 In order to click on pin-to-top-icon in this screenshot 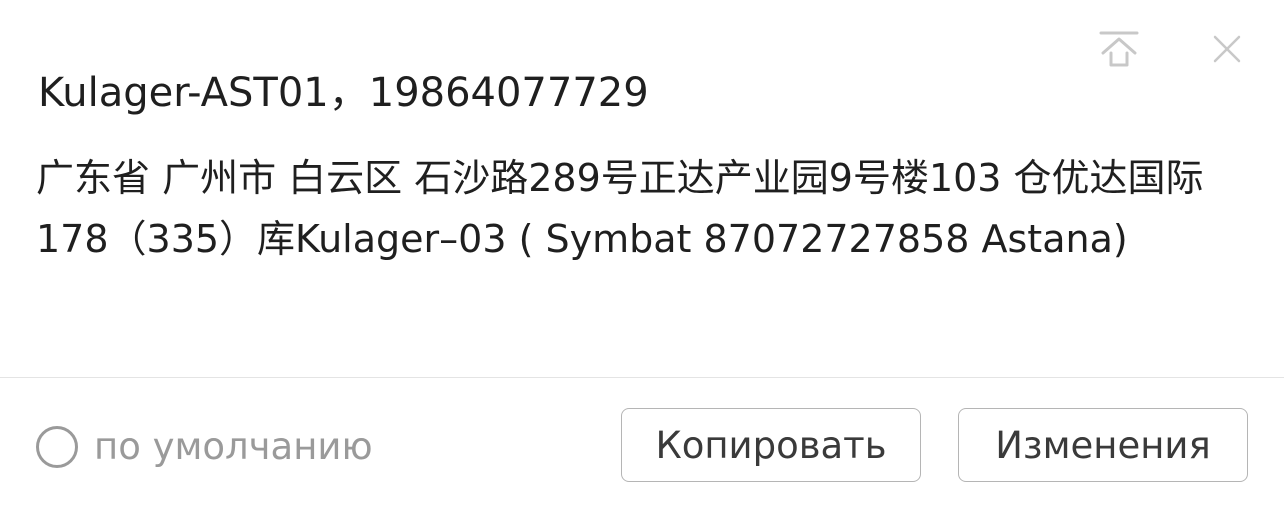, I will do `click(1119, 49)`.